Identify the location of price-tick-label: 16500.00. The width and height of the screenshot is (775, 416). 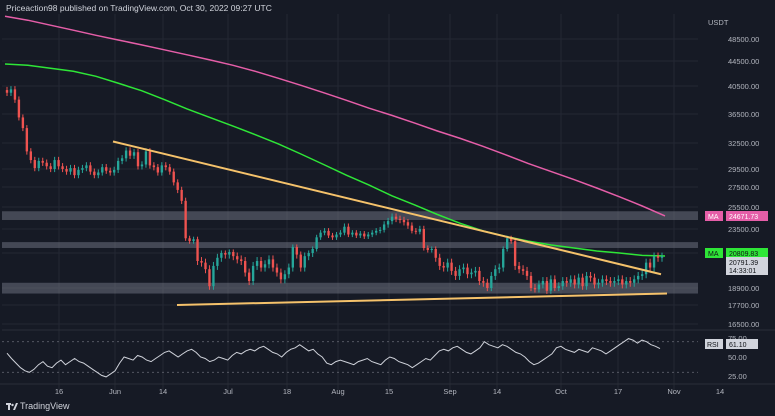
(743, 324).